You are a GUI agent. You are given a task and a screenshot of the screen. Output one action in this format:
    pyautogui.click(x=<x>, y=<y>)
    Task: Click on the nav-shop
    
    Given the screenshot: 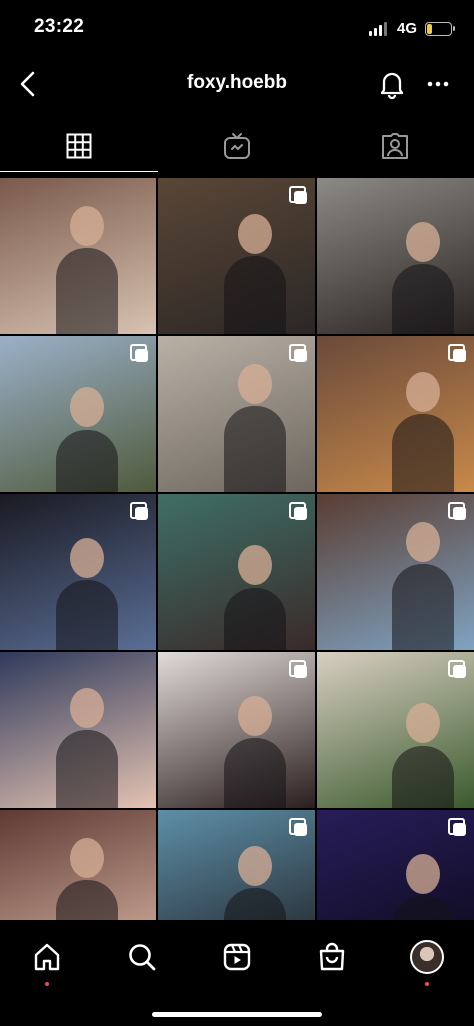 What is the action you would take?
    pyautogui.click(x=331, y=957)
    